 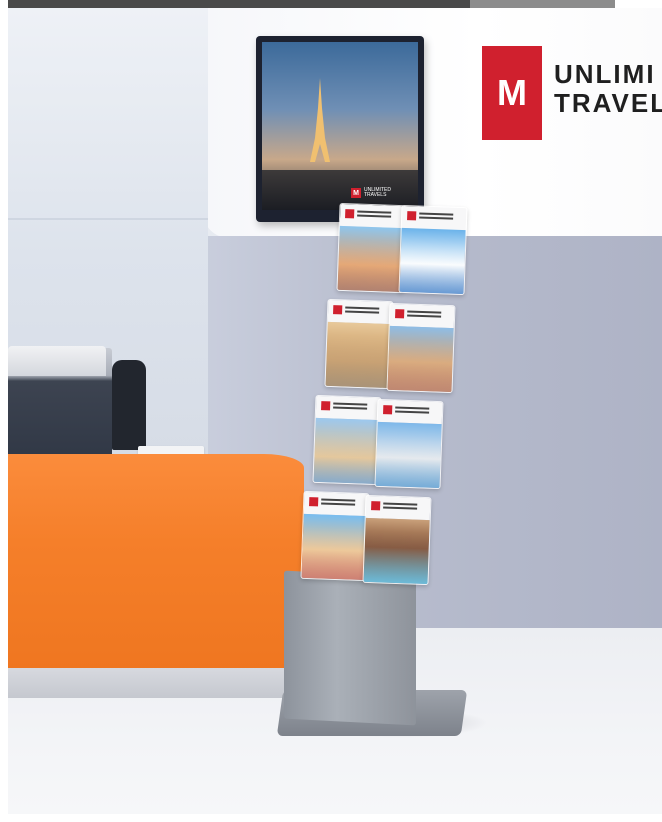 What do you see at coordinates (153, 683) in the screenshot?
I see `counter-base` at bounding box center [153, 683].